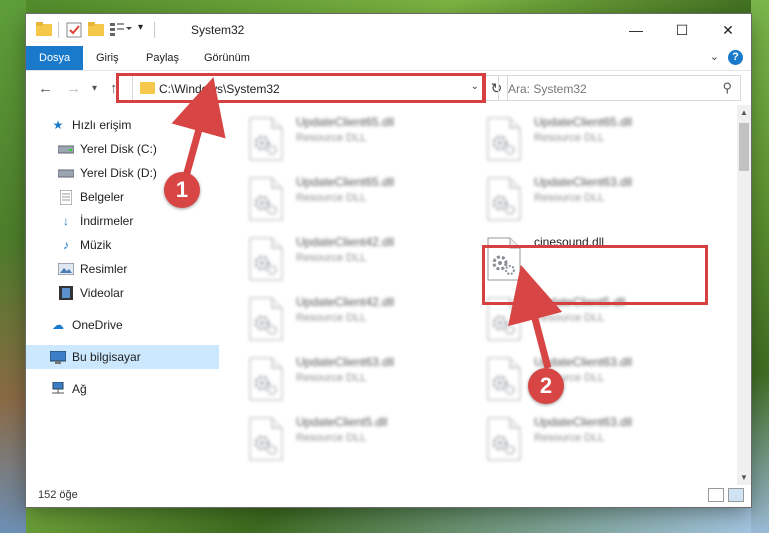 Image resolution: width=769 pixels, height=533 pixels. What do you see at coordinates (182, 190) in the screenshot?
I see `callout-badge-one: 1` at bounding box center [182, 190].